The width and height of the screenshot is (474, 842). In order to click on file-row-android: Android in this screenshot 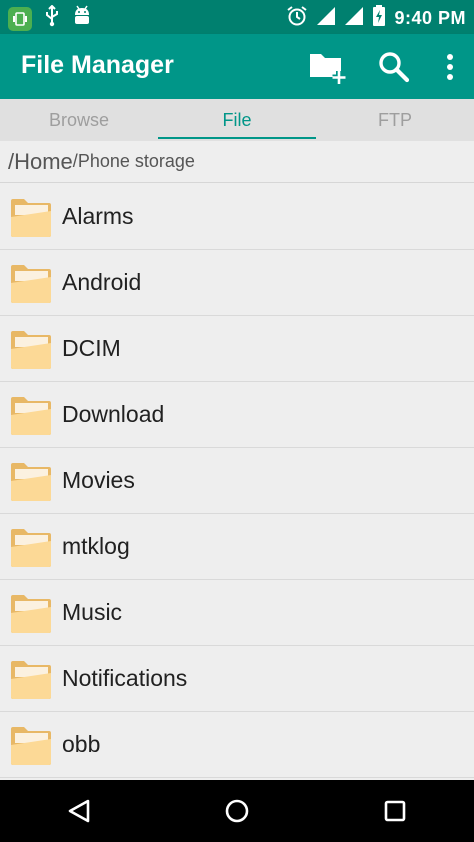, I will do `click(237, 283)`.